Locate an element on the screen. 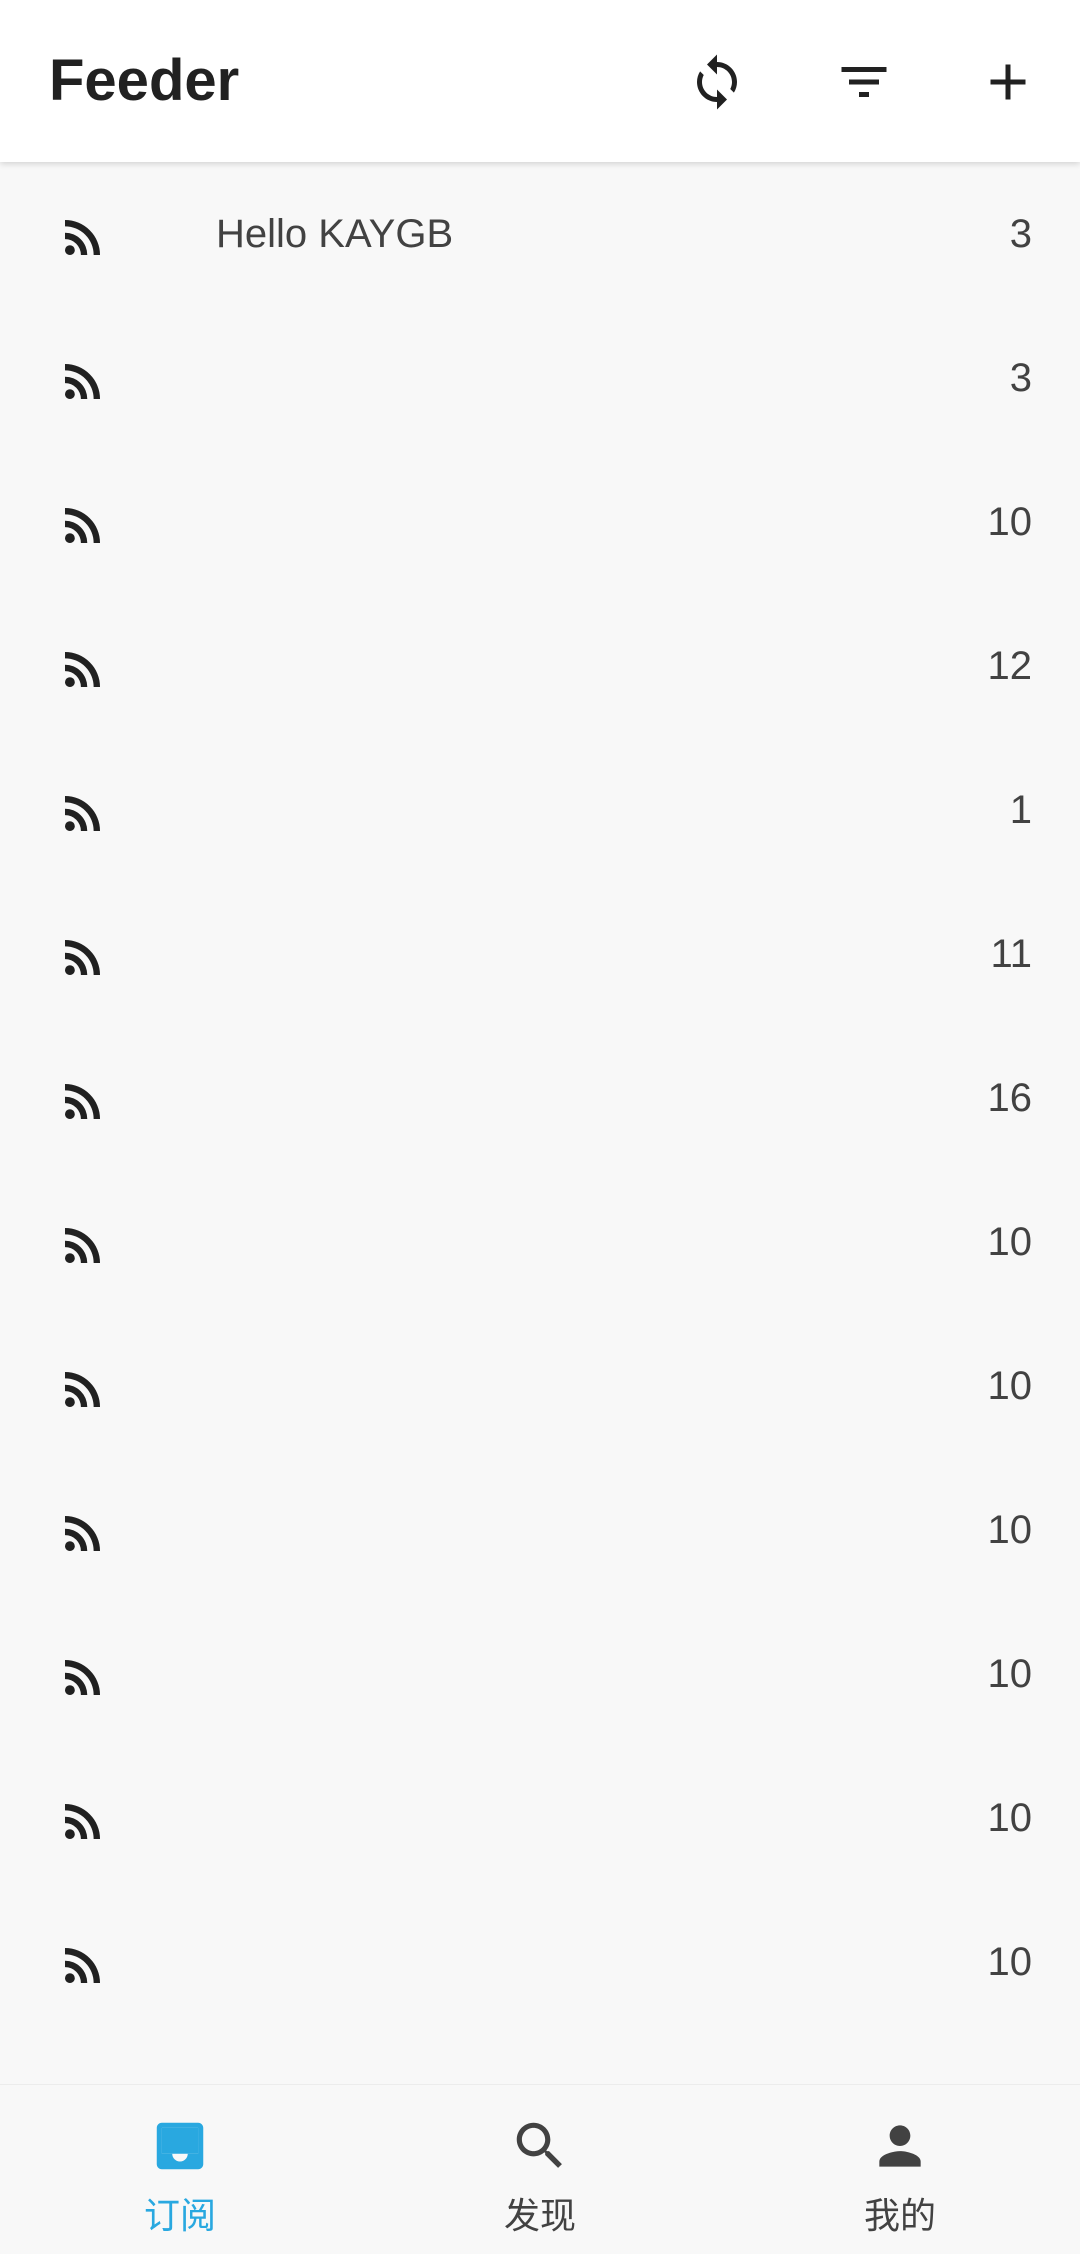 The width and height of the screenshot is (1080, 2254). nav-label-profile: 我的 is located at coordinates (899, 2216).